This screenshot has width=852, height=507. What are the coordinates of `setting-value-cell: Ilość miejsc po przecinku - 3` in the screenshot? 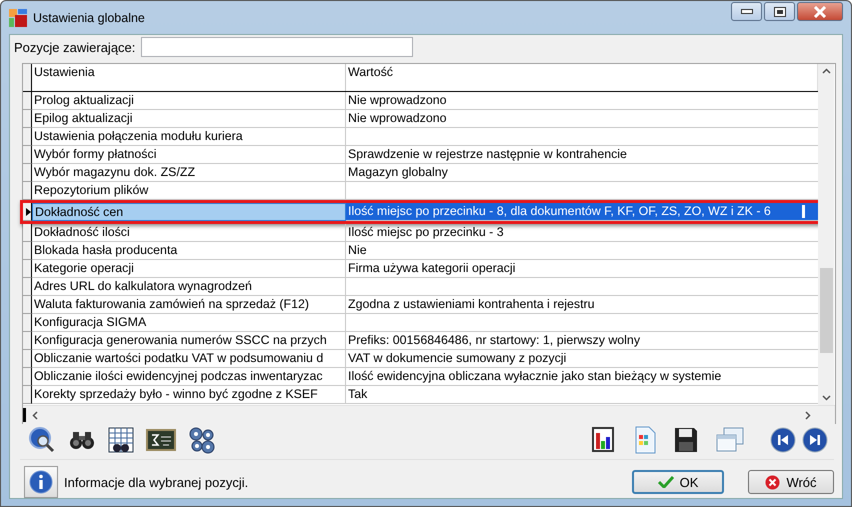 It's located at (582, 233).